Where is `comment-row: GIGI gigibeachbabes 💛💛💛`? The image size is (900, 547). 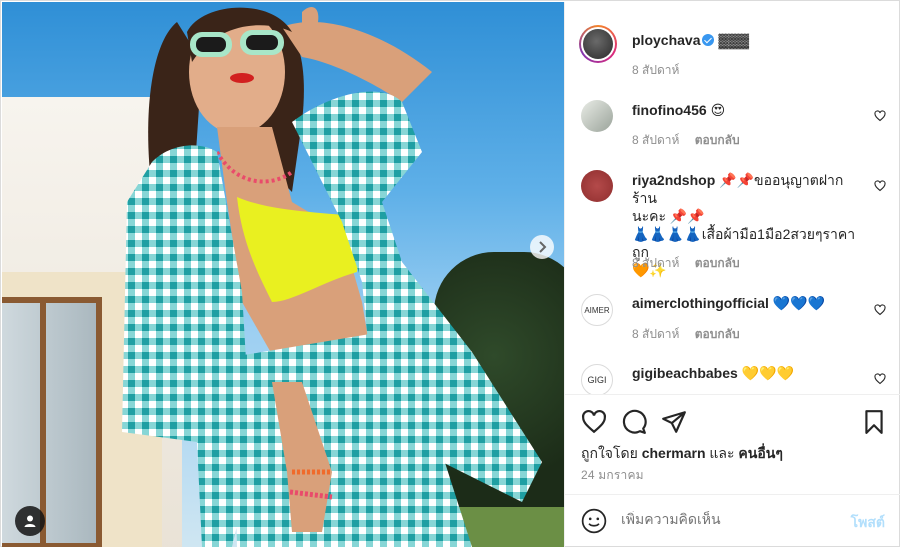 comment-row: GIGI gigibeachbabes 💛💛💛 is located at coordinates (733, 378).